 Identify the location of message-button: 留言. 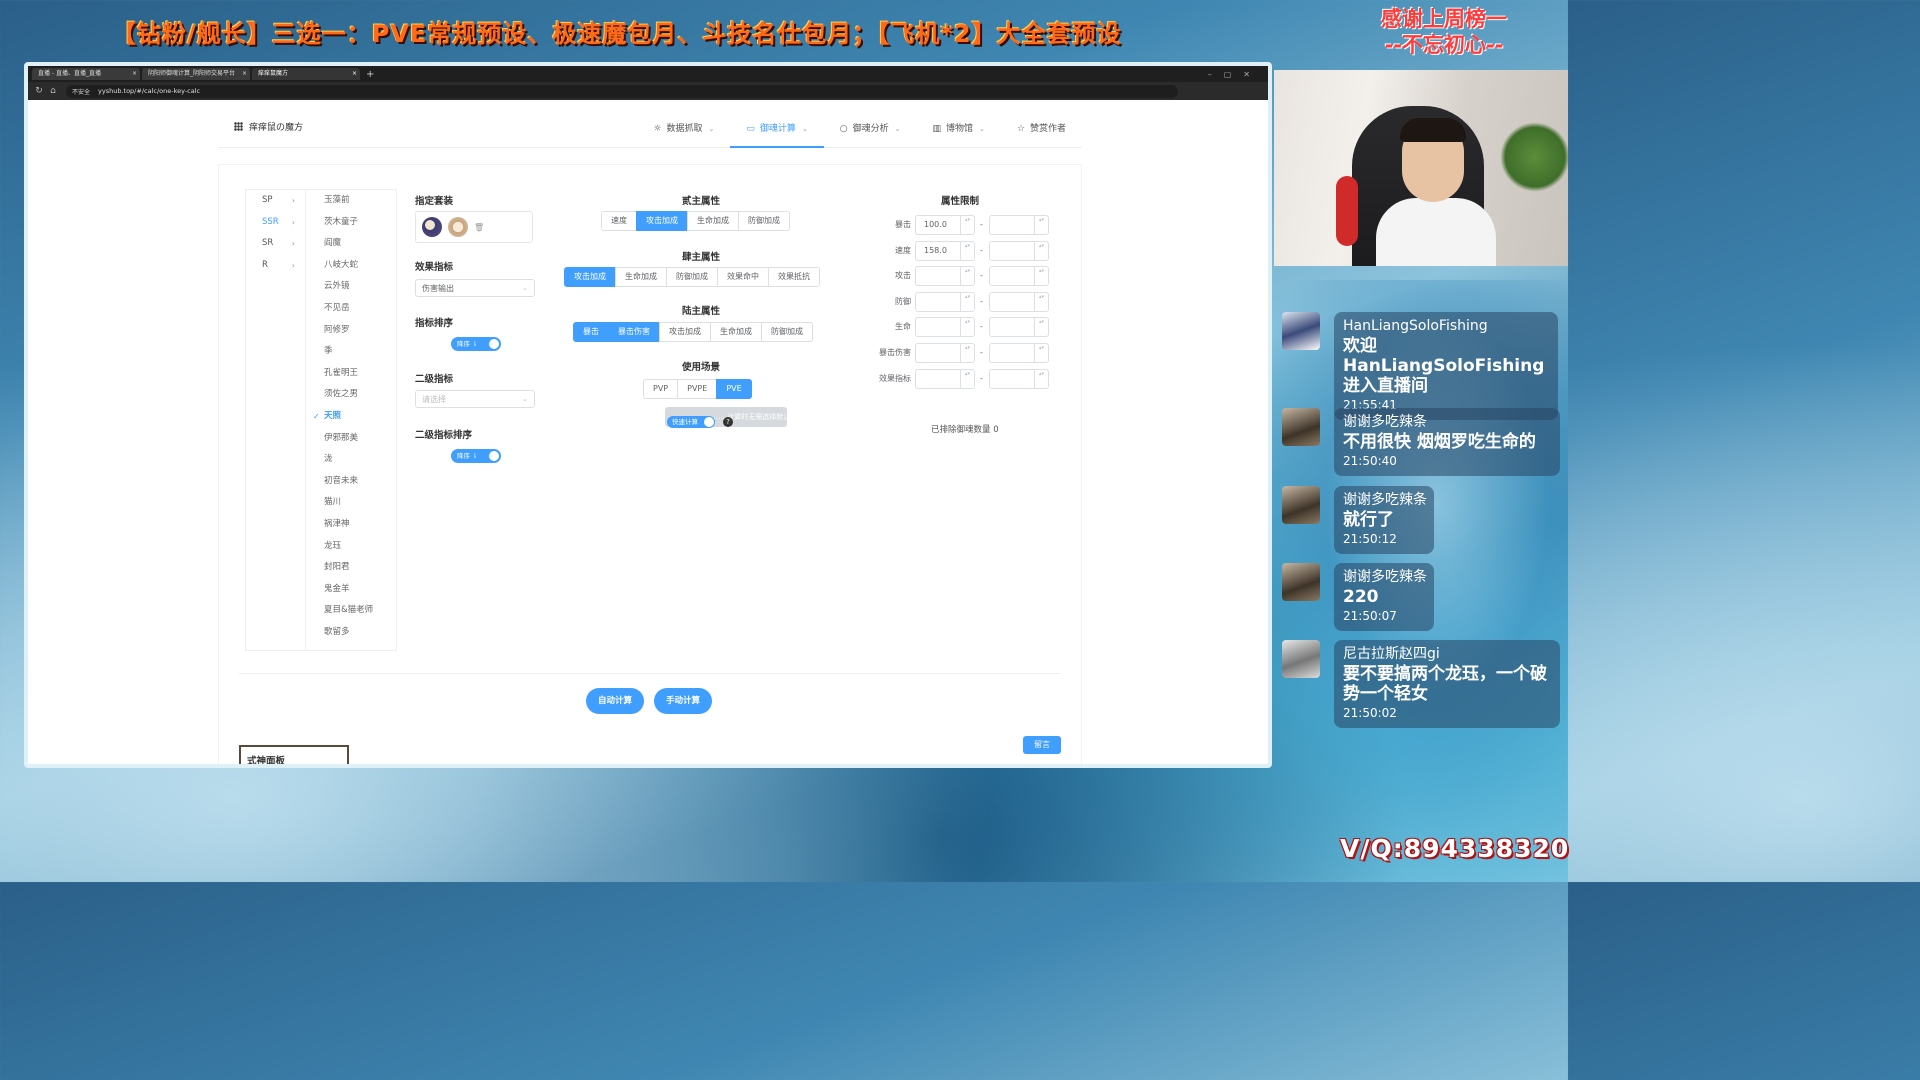
(1042, 745).